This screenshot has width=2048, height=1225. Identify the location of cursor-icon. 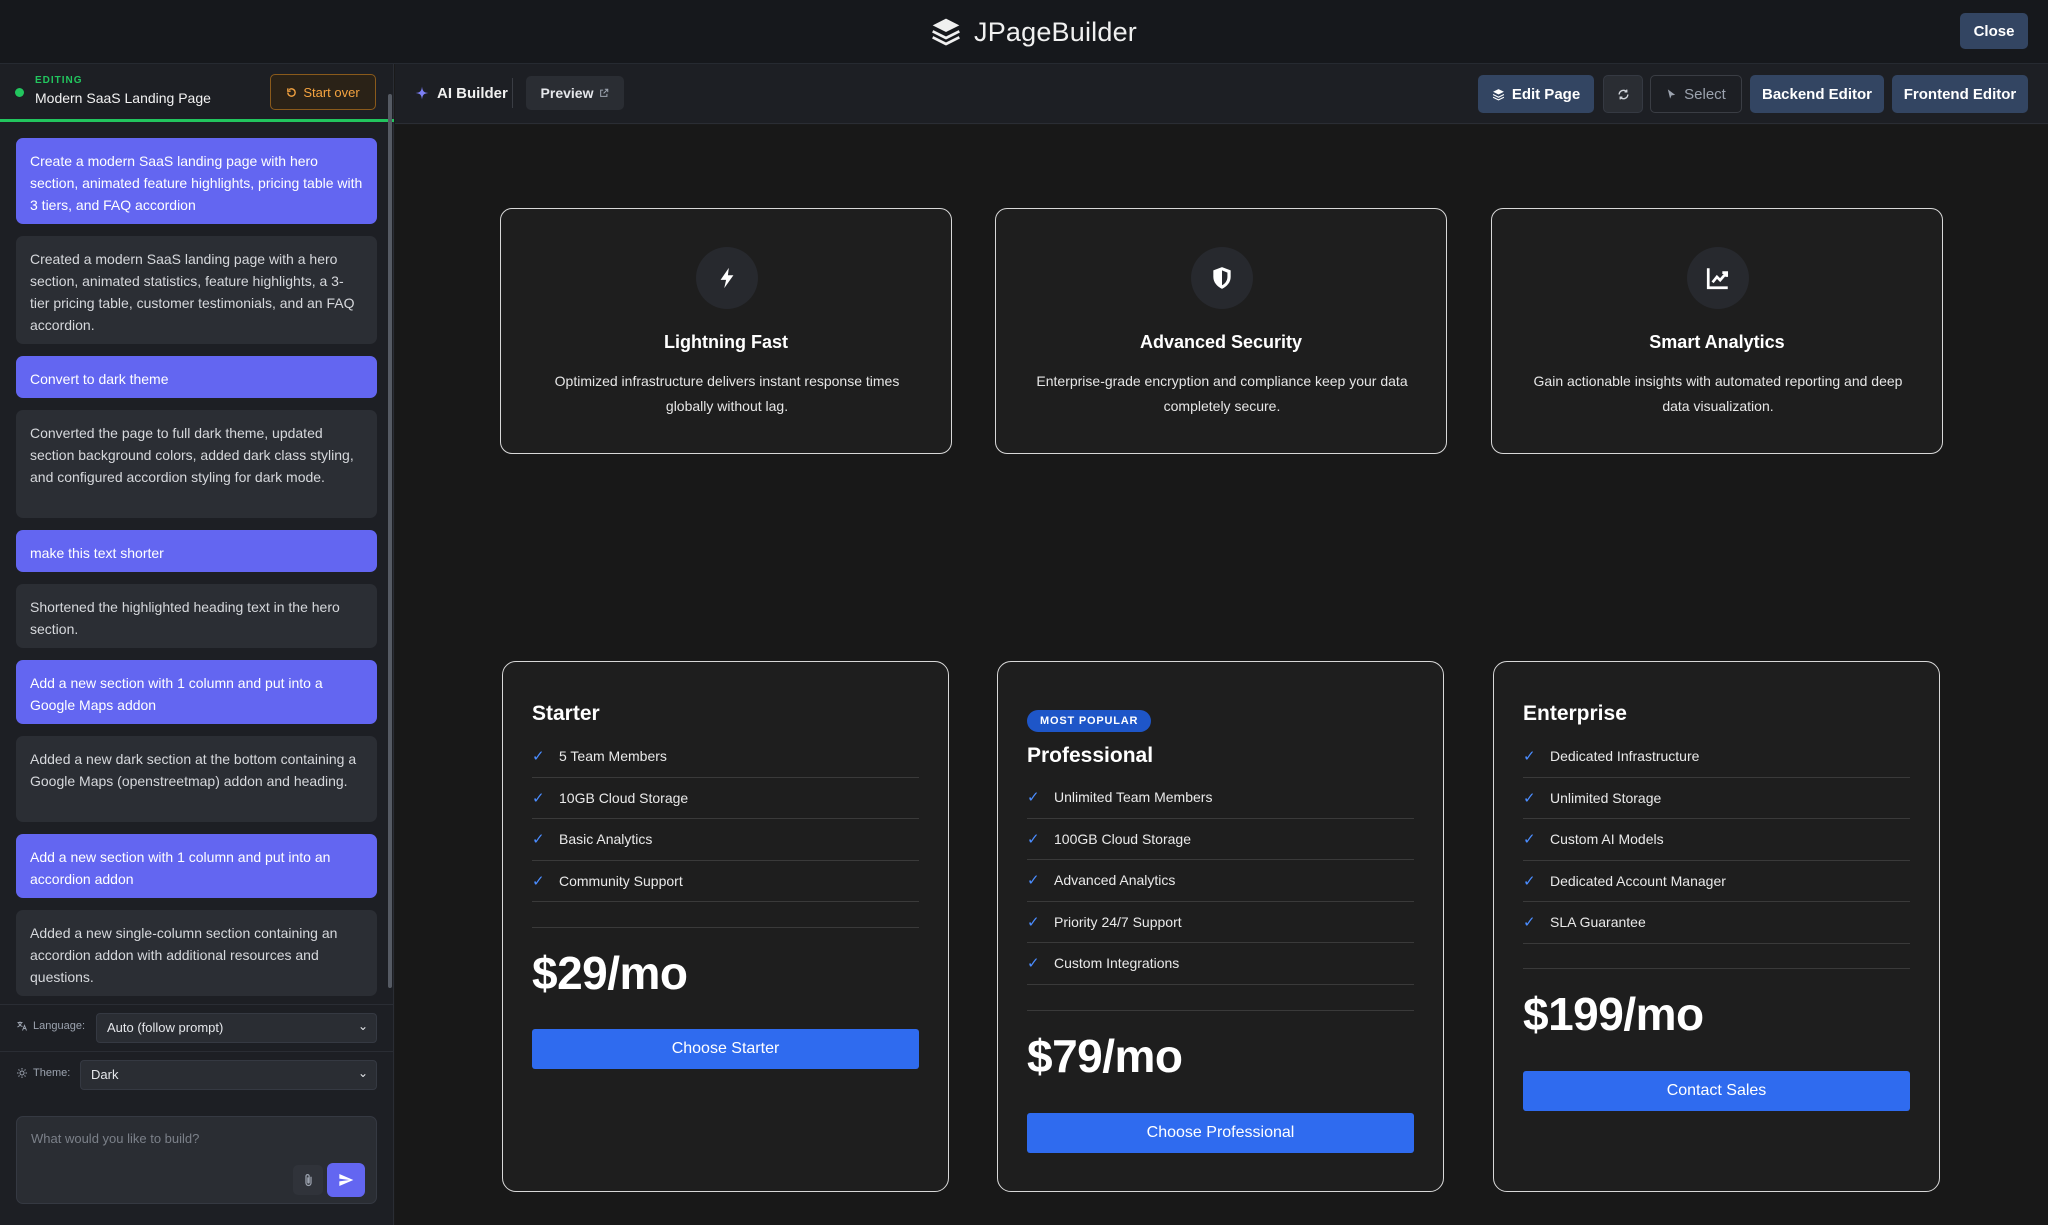
(1671, 94).